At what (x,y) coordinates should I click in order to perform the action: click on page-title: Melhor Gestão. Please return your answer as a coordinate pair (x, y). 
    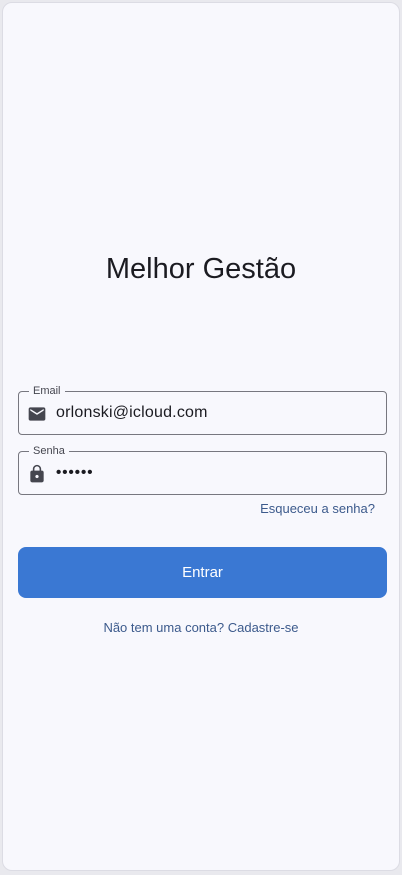
    Looking at the image, I should click on (201, 269).